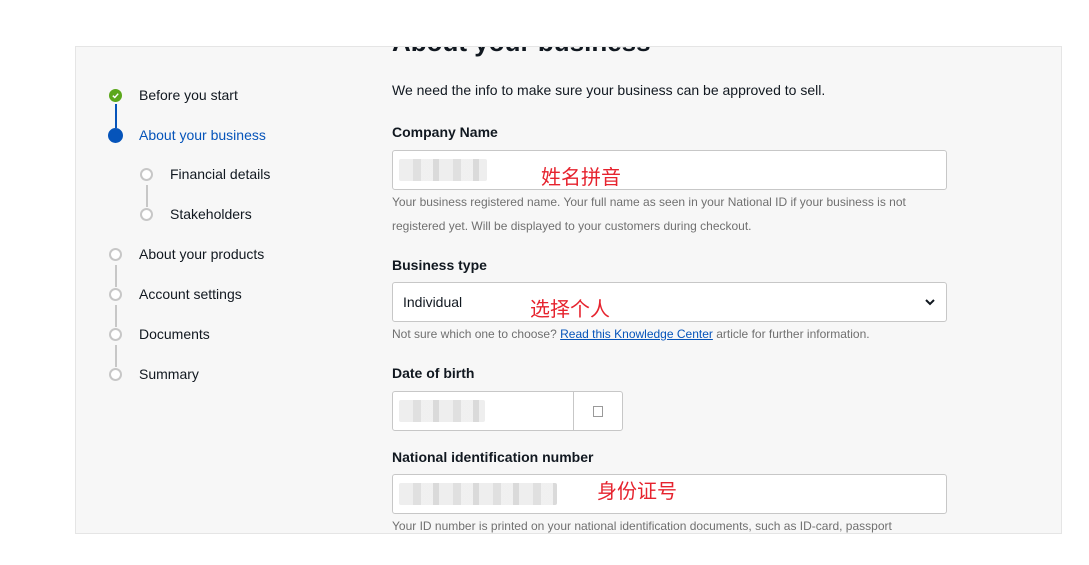  I want to click on step-stakeholders: Stakeholders, so click(196, 214).